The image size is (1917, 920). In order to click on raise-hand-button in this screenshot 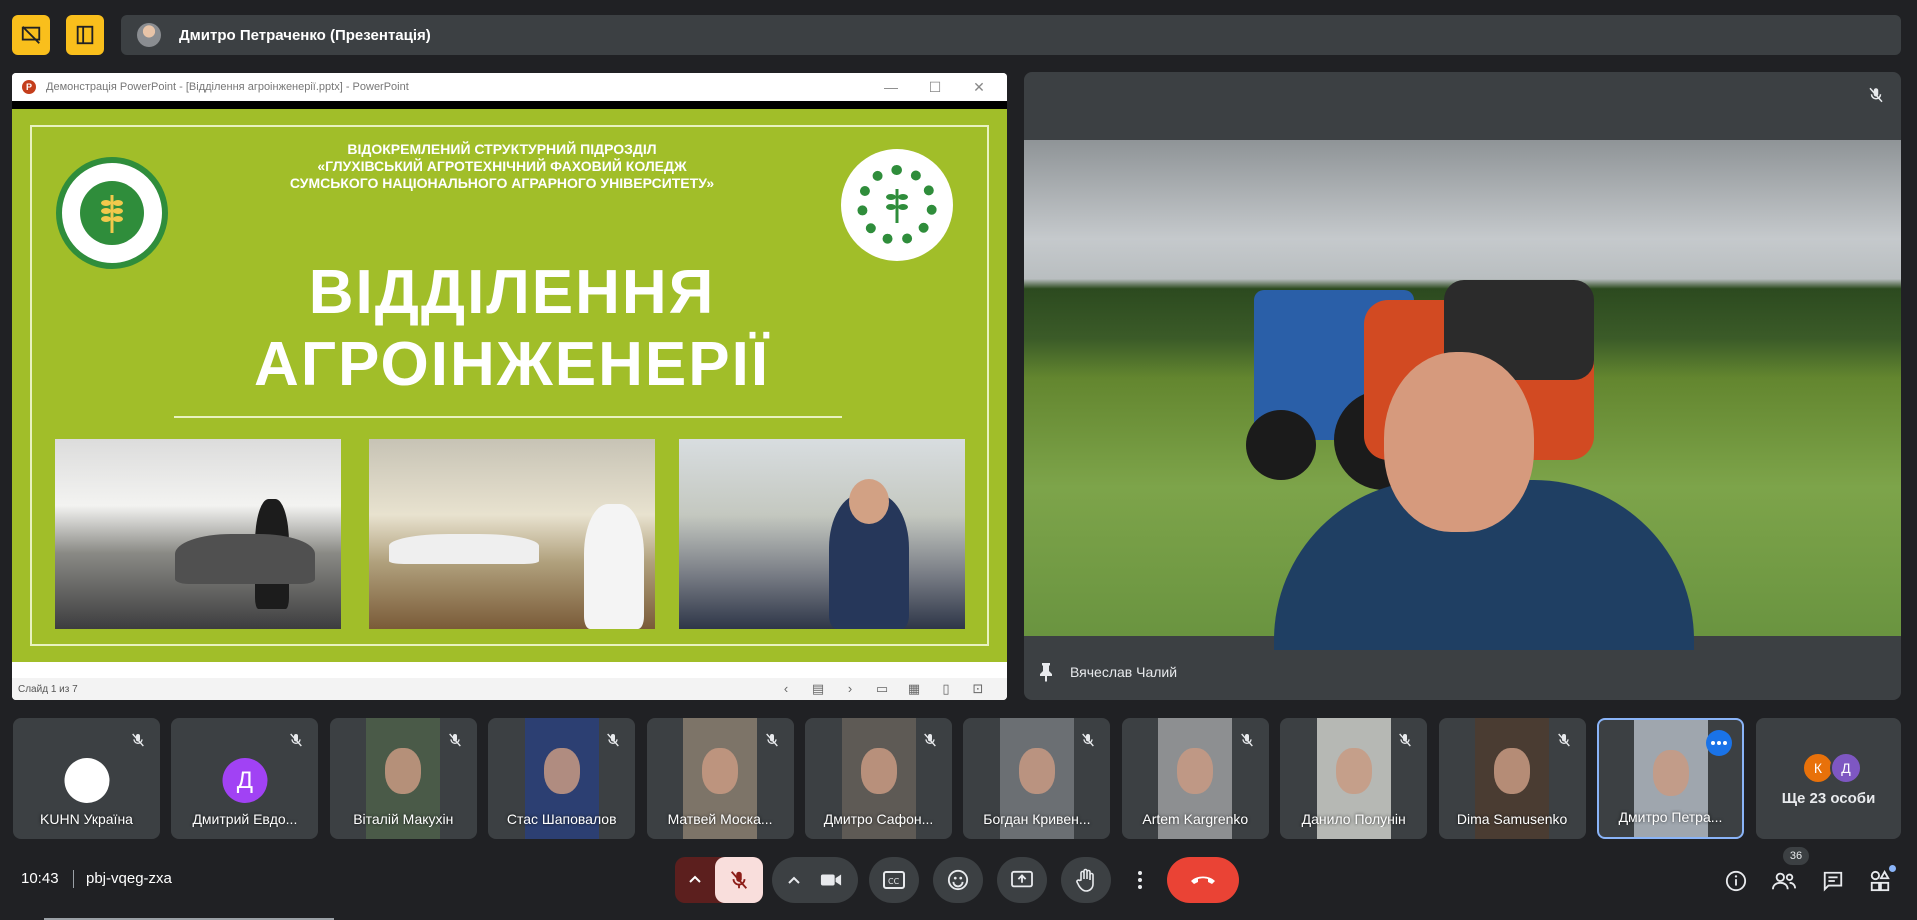, I will do `click(1086, 880)`.